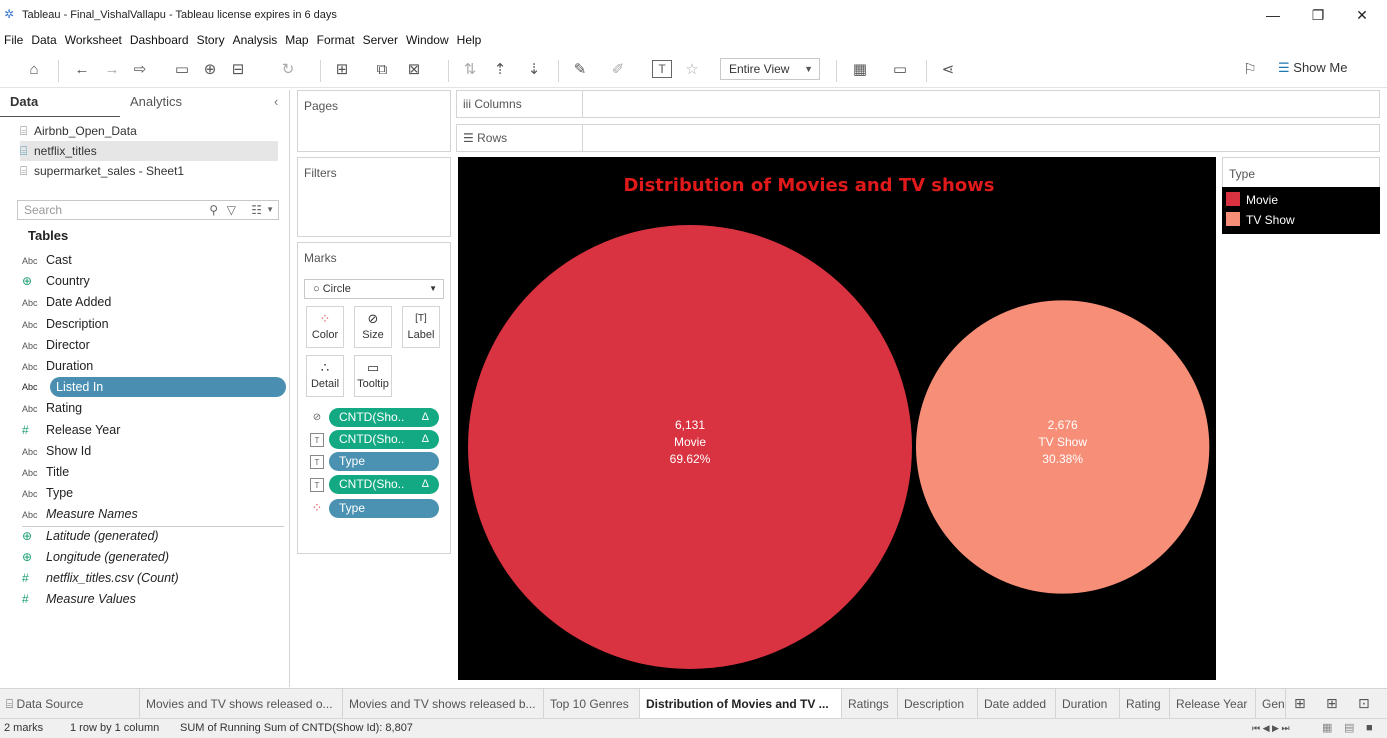 The height and width of the screenshot is (738, 1387). I want to click on tab-sheet: Release Year, so click(1213, 704).